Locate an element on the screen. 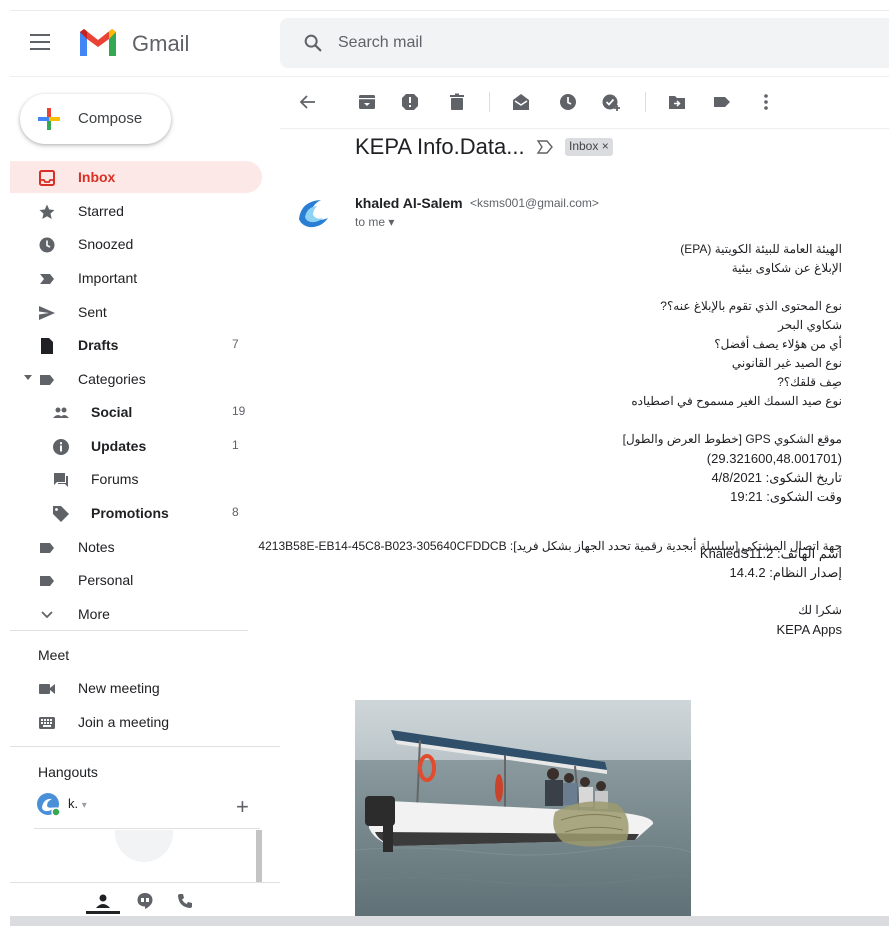 This screenshot has height=926, width=889. hangouts-chat-icon is located at coordinates (145, 901).